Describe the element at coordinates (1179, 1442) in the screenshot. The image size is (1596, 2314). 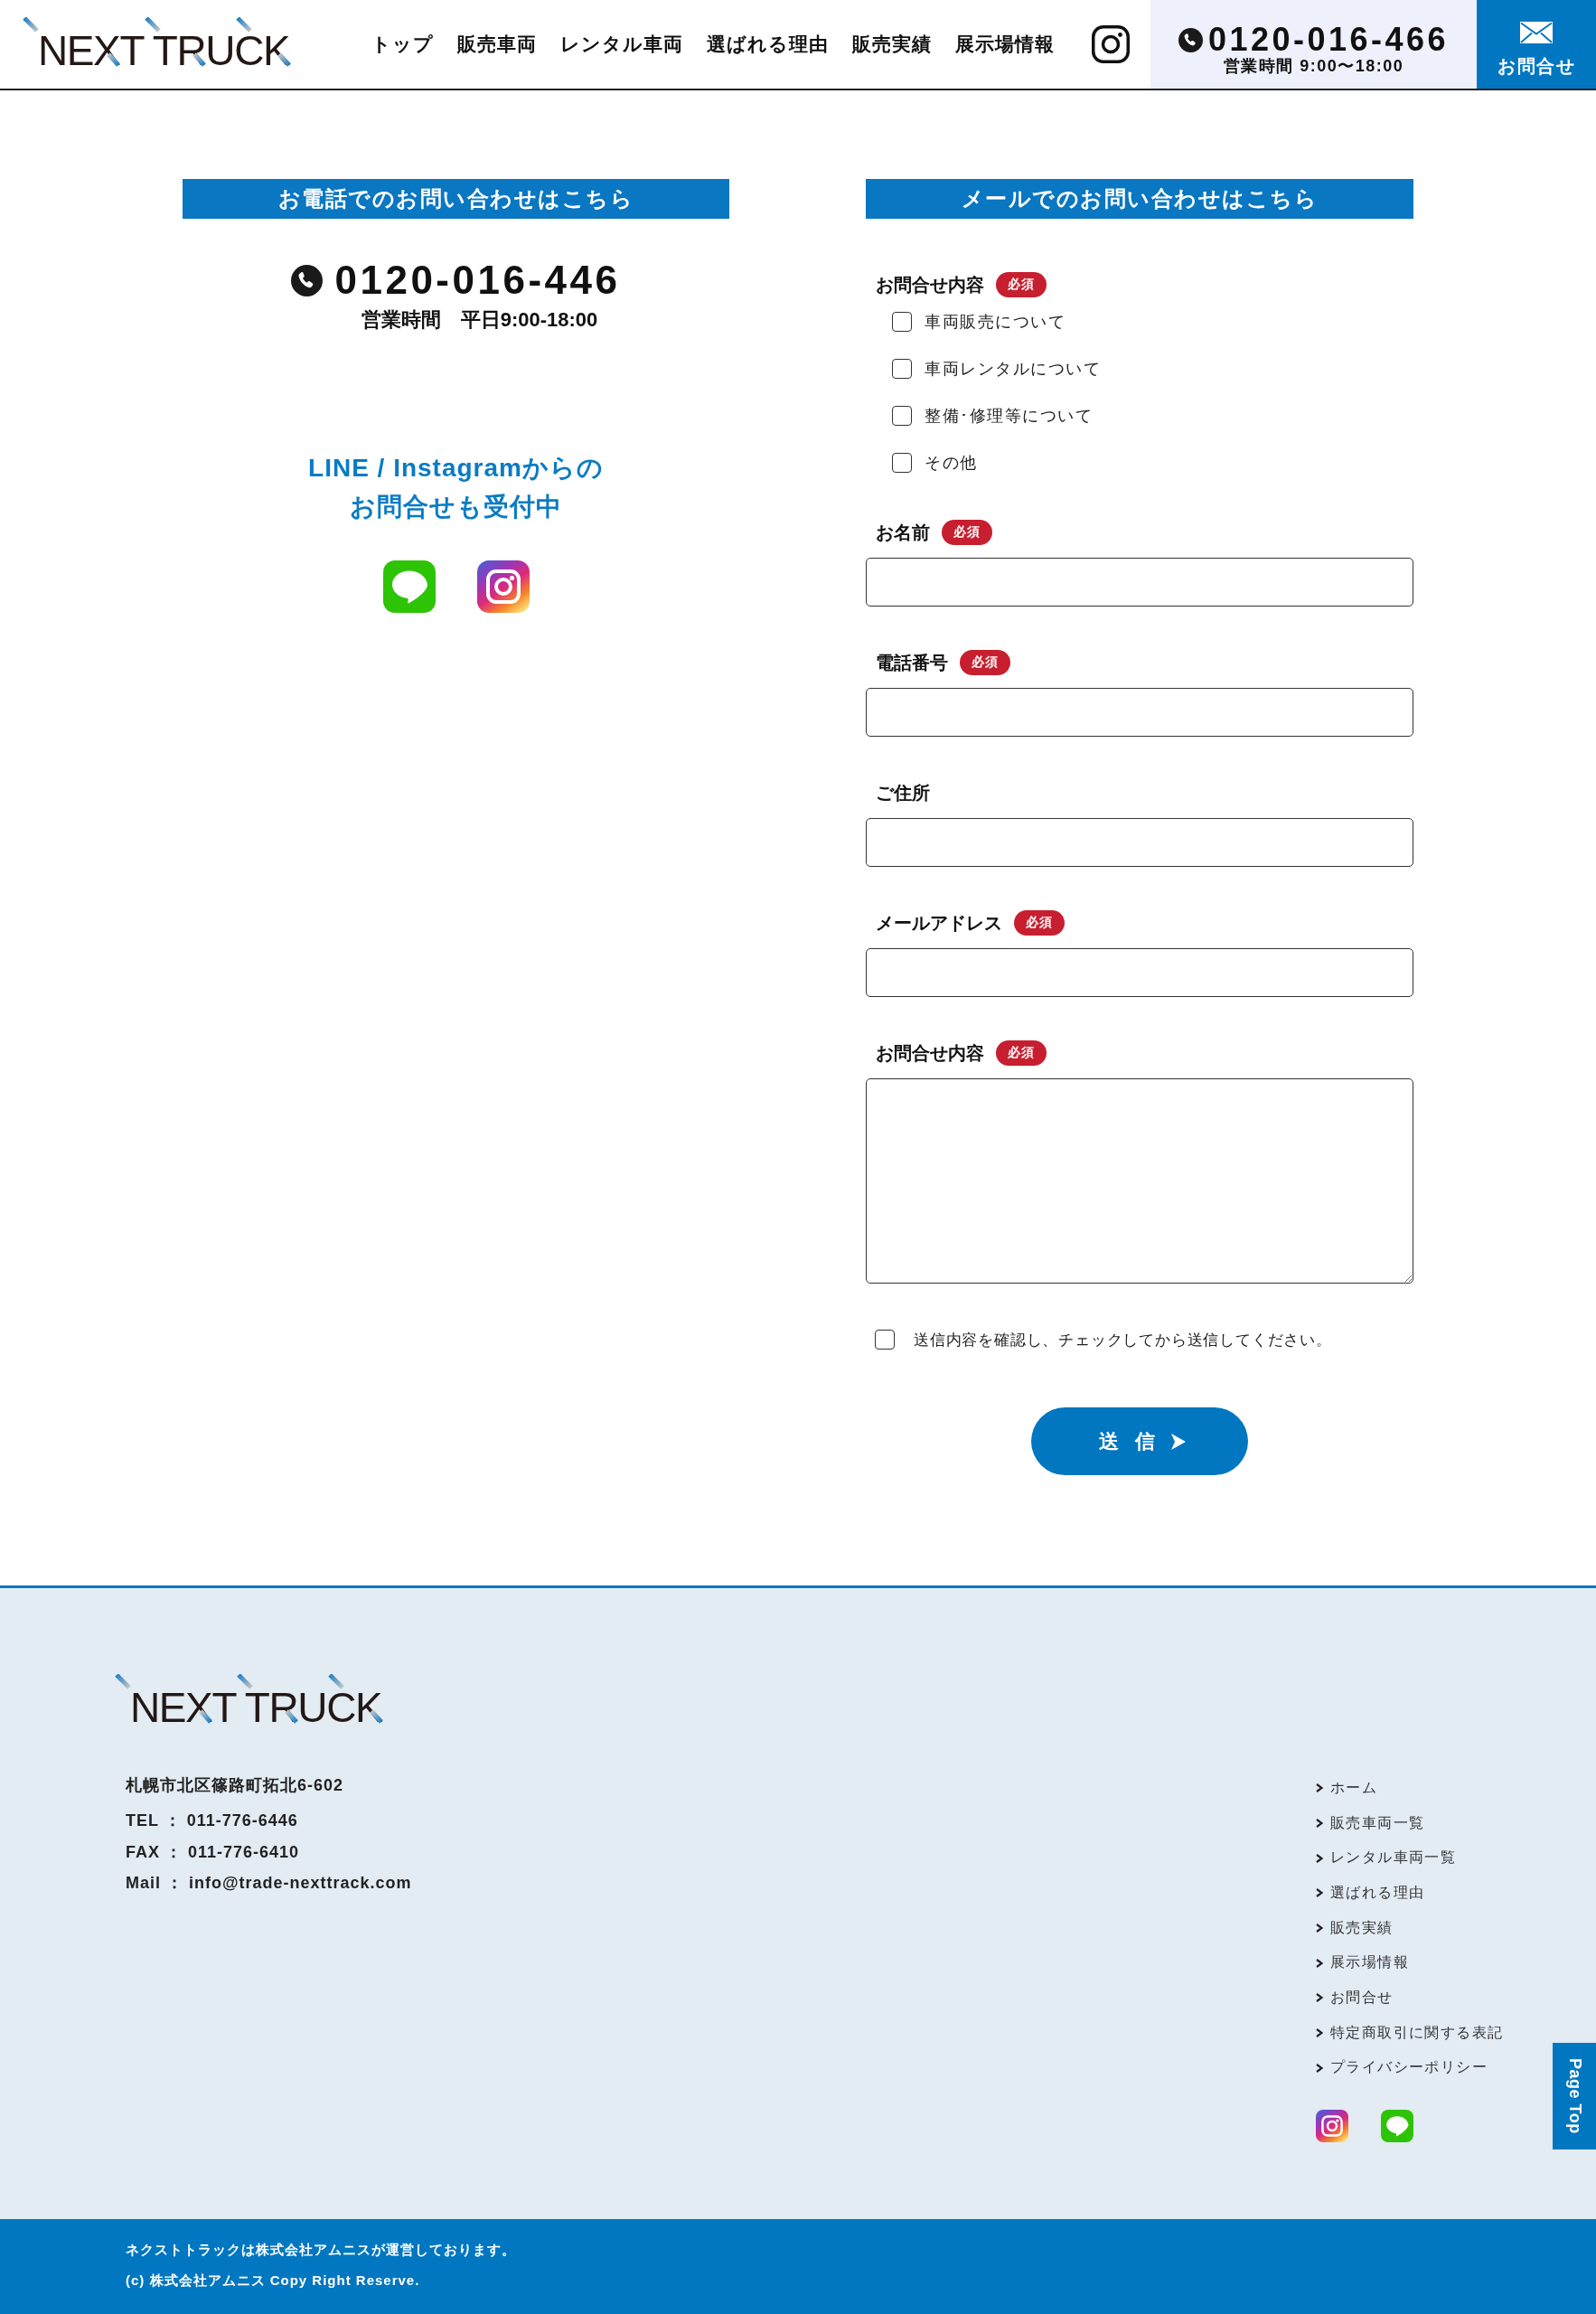
I see `arrowhead-icon` at that location.